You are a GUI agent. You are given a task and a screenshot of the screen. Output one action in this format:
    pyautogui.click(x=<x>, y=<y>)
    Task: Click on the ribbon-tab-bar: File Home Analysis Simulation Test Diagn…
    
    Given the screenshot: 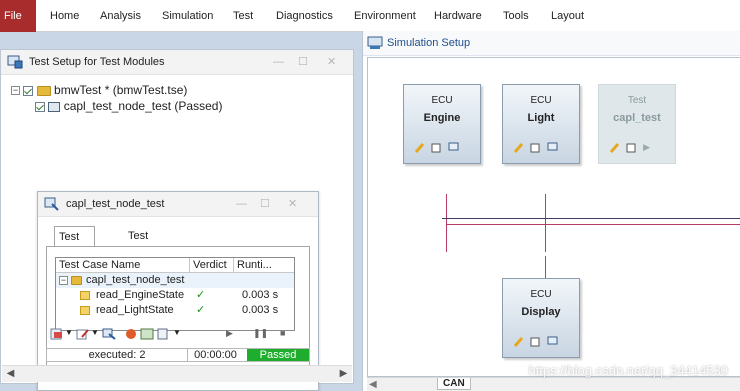 What is the action you would take?
    pyautogui.click(x=370, y=16)
    